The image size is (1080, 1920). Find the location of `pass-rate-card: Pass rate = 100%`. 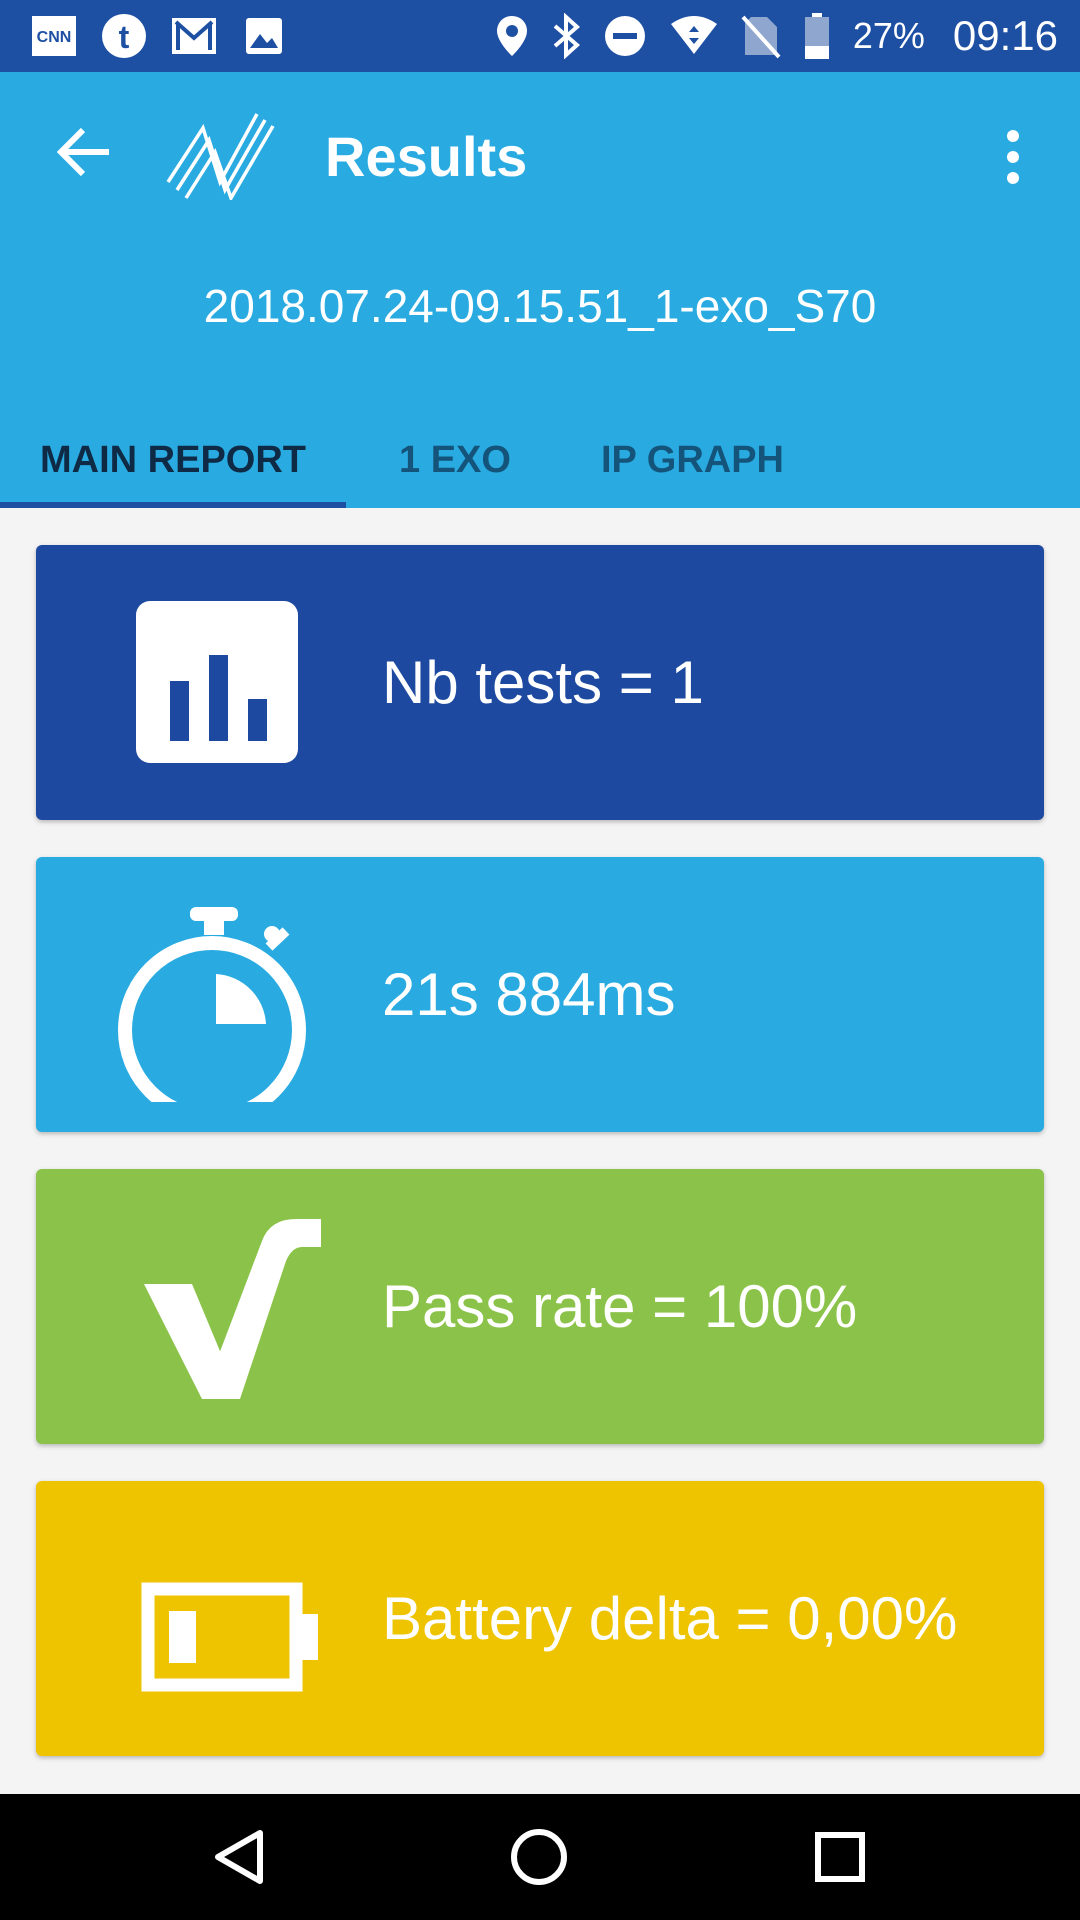

pass-rate-card: Pass rate = 100% is located at coordinates (540, 1306).